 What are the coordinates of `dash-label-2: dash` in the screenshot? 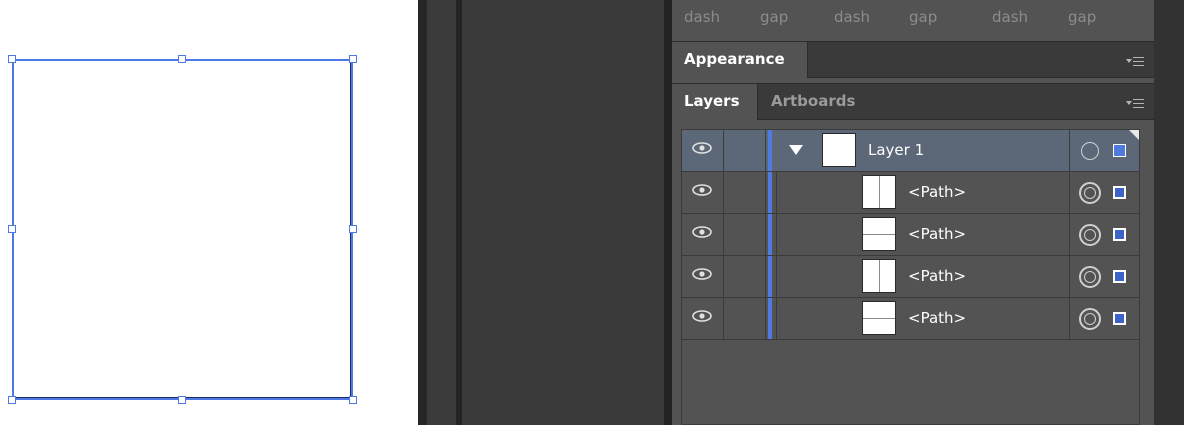 It's located at (852, 17).